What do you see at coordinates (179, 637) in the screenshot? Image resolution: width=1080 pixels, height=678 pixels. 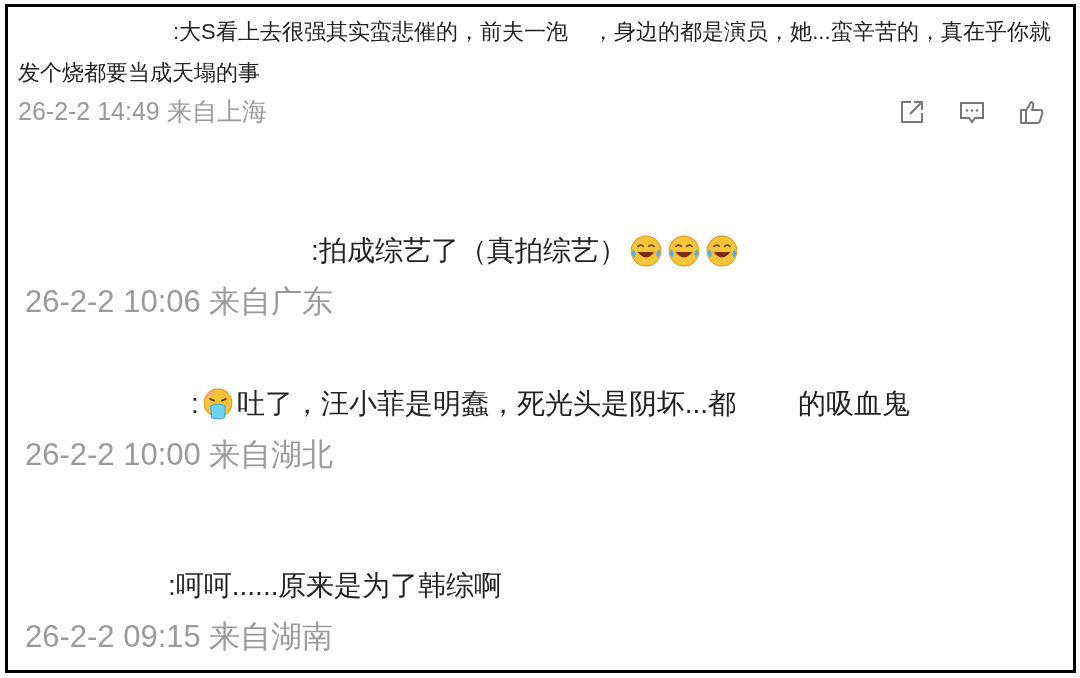 I see `comment-timestamp: 26-2-2 09:15 来自湖南` at bounding box center [179, 637].